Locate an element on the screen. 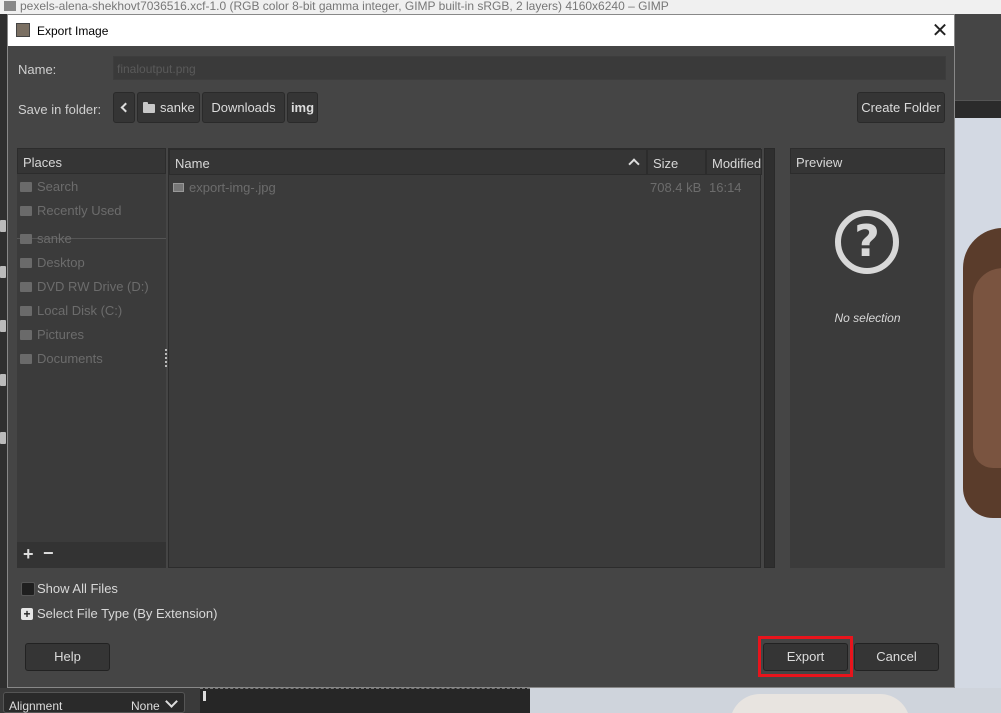 The image size is (1001, 713). breadcrumb-sanke: sanke is located at coordinates (168, 107).